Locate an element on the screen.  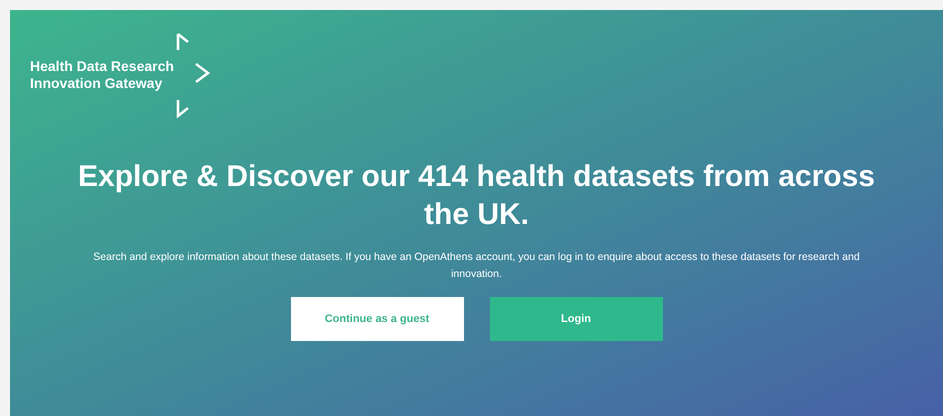
login-button: Login is located at coordinates (576, 319).